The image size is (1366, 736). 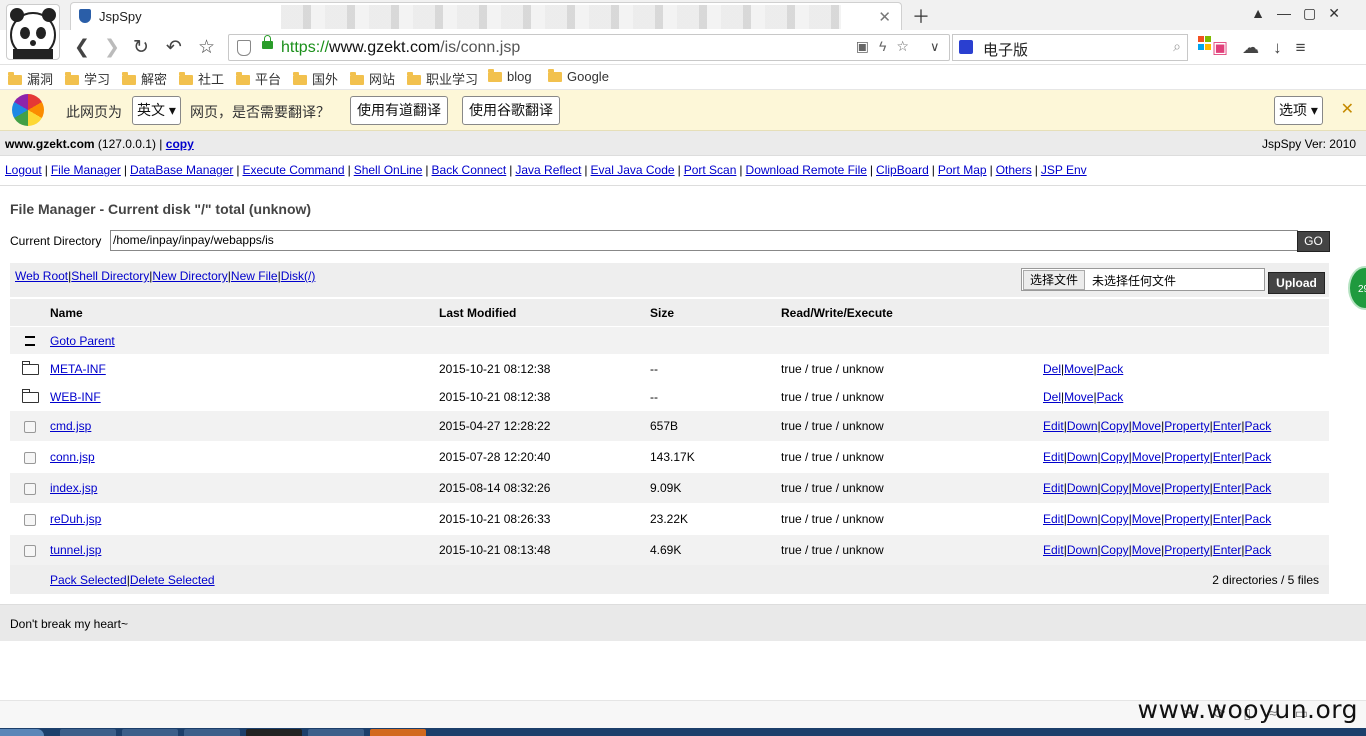 I want to click on bookmark-star-icon: ☆, so click(x=206, y=47).